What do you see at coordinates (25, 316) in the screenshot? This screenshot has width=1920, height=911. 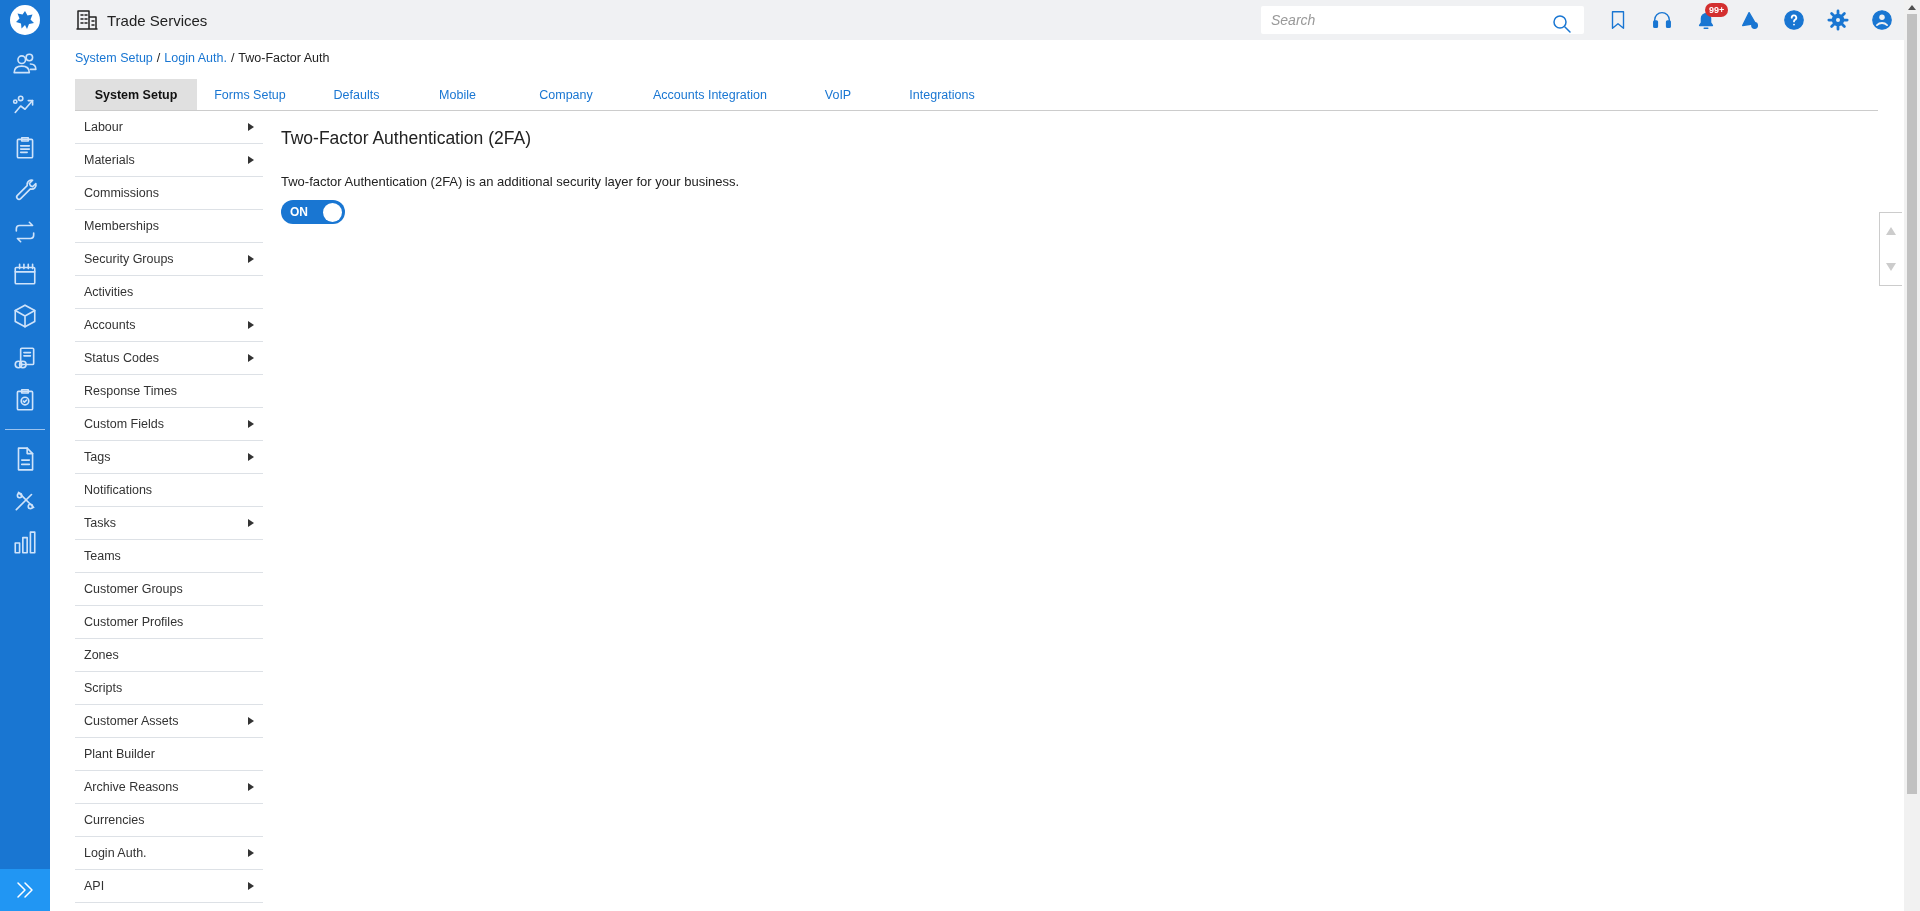 I see `cube-icon` at bounding box center [25, 316].